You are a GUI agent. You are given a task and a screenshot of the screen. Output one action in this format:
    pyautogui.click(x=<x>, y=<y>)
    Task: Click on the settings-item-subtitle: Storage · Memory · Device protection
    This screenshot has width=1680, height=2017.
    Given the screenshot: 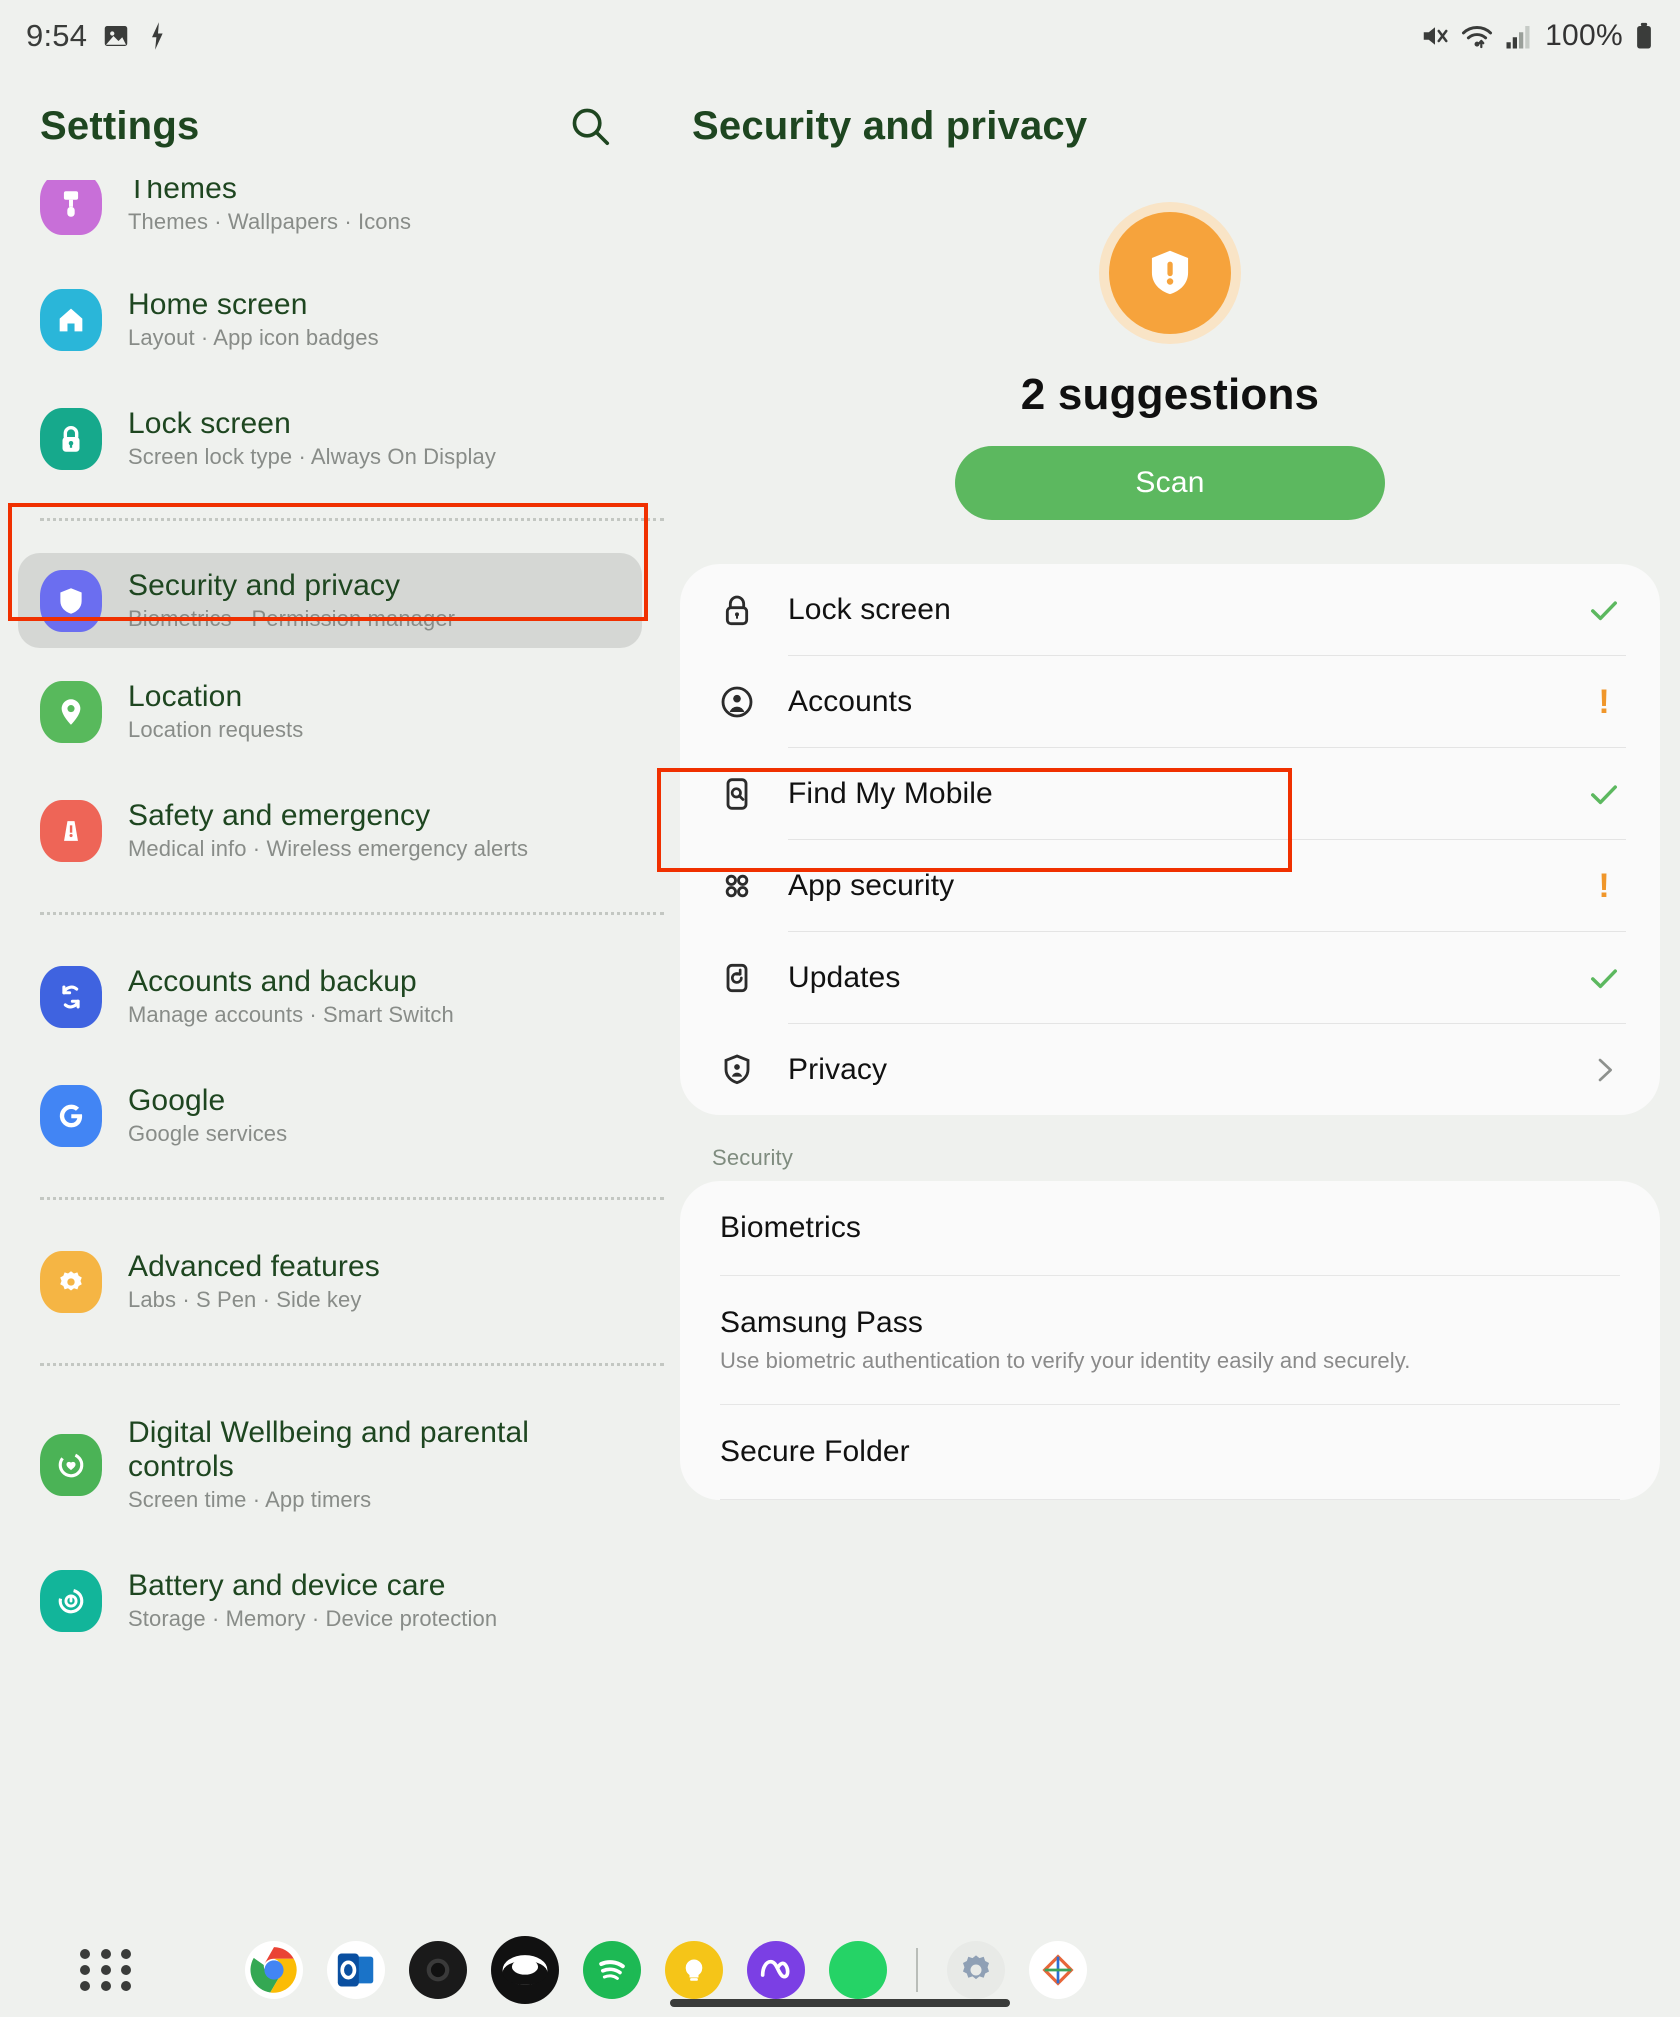 What is the action you would take?
    pyautogui.click(x=313, y=1618)
    